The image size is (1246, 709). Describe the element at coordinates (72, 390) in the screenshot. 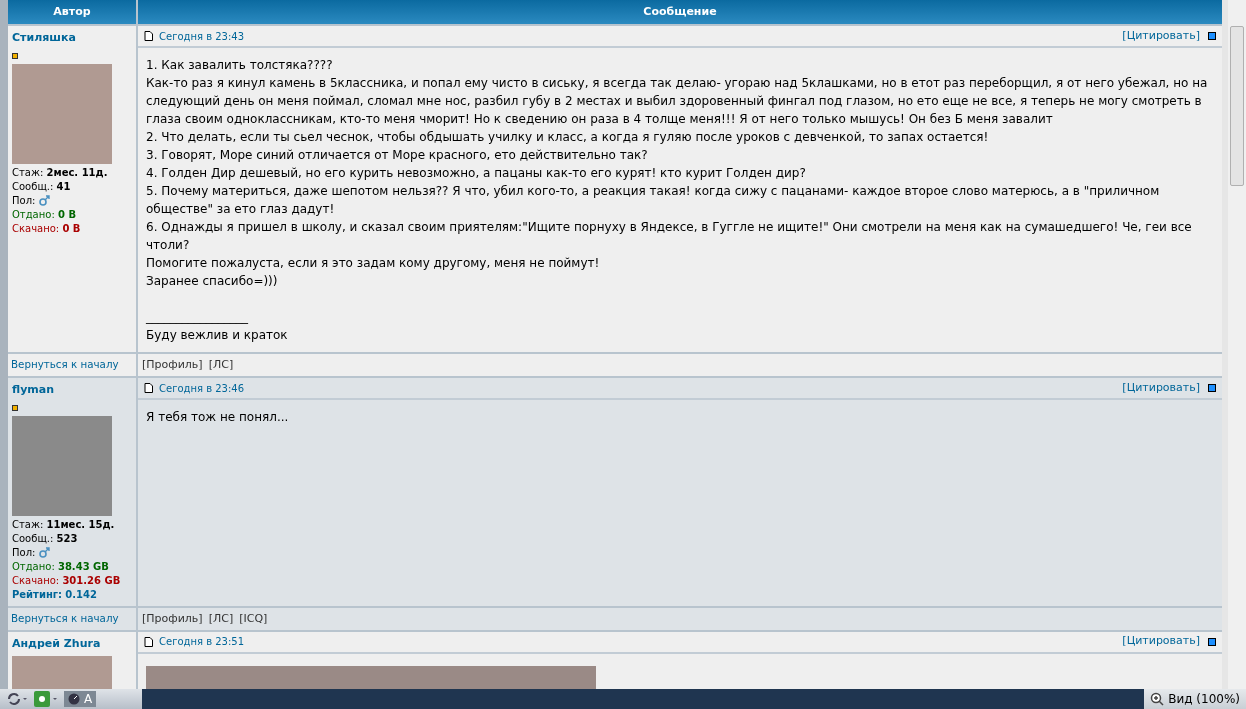

I see `author-name: flyman` at that location.